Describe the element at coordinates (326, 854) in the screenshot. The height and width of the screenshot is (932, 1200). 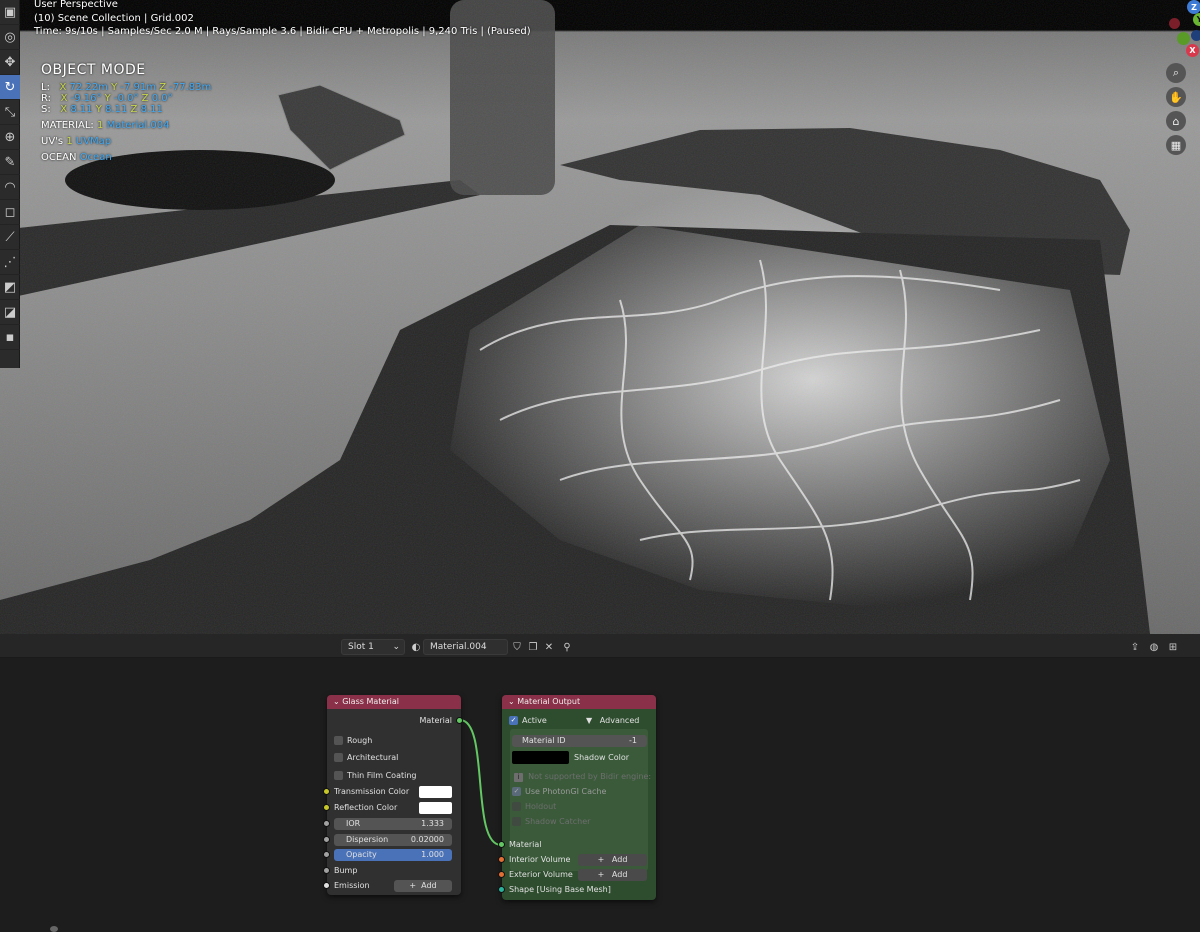
I see `opacity-socket` at that location.